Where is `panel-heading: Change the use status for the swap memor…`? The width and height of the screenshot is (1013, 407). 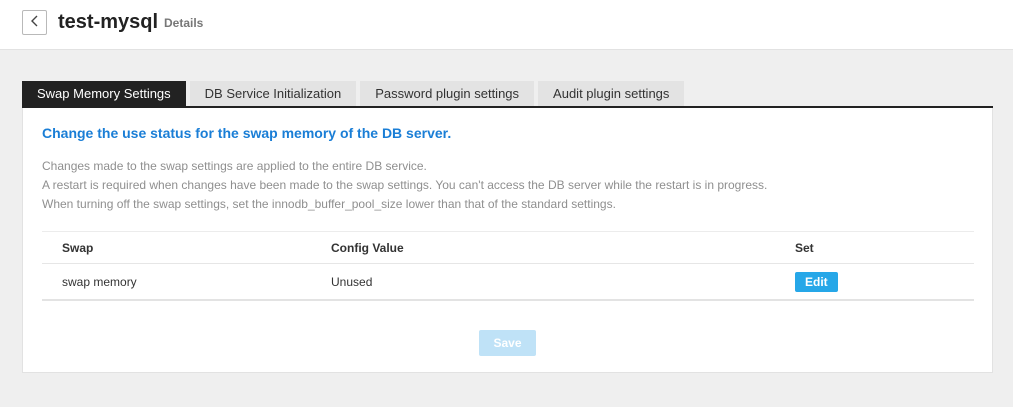 panel-heading: Change the use status for the swap memor… is located at coordinates (247, 133).